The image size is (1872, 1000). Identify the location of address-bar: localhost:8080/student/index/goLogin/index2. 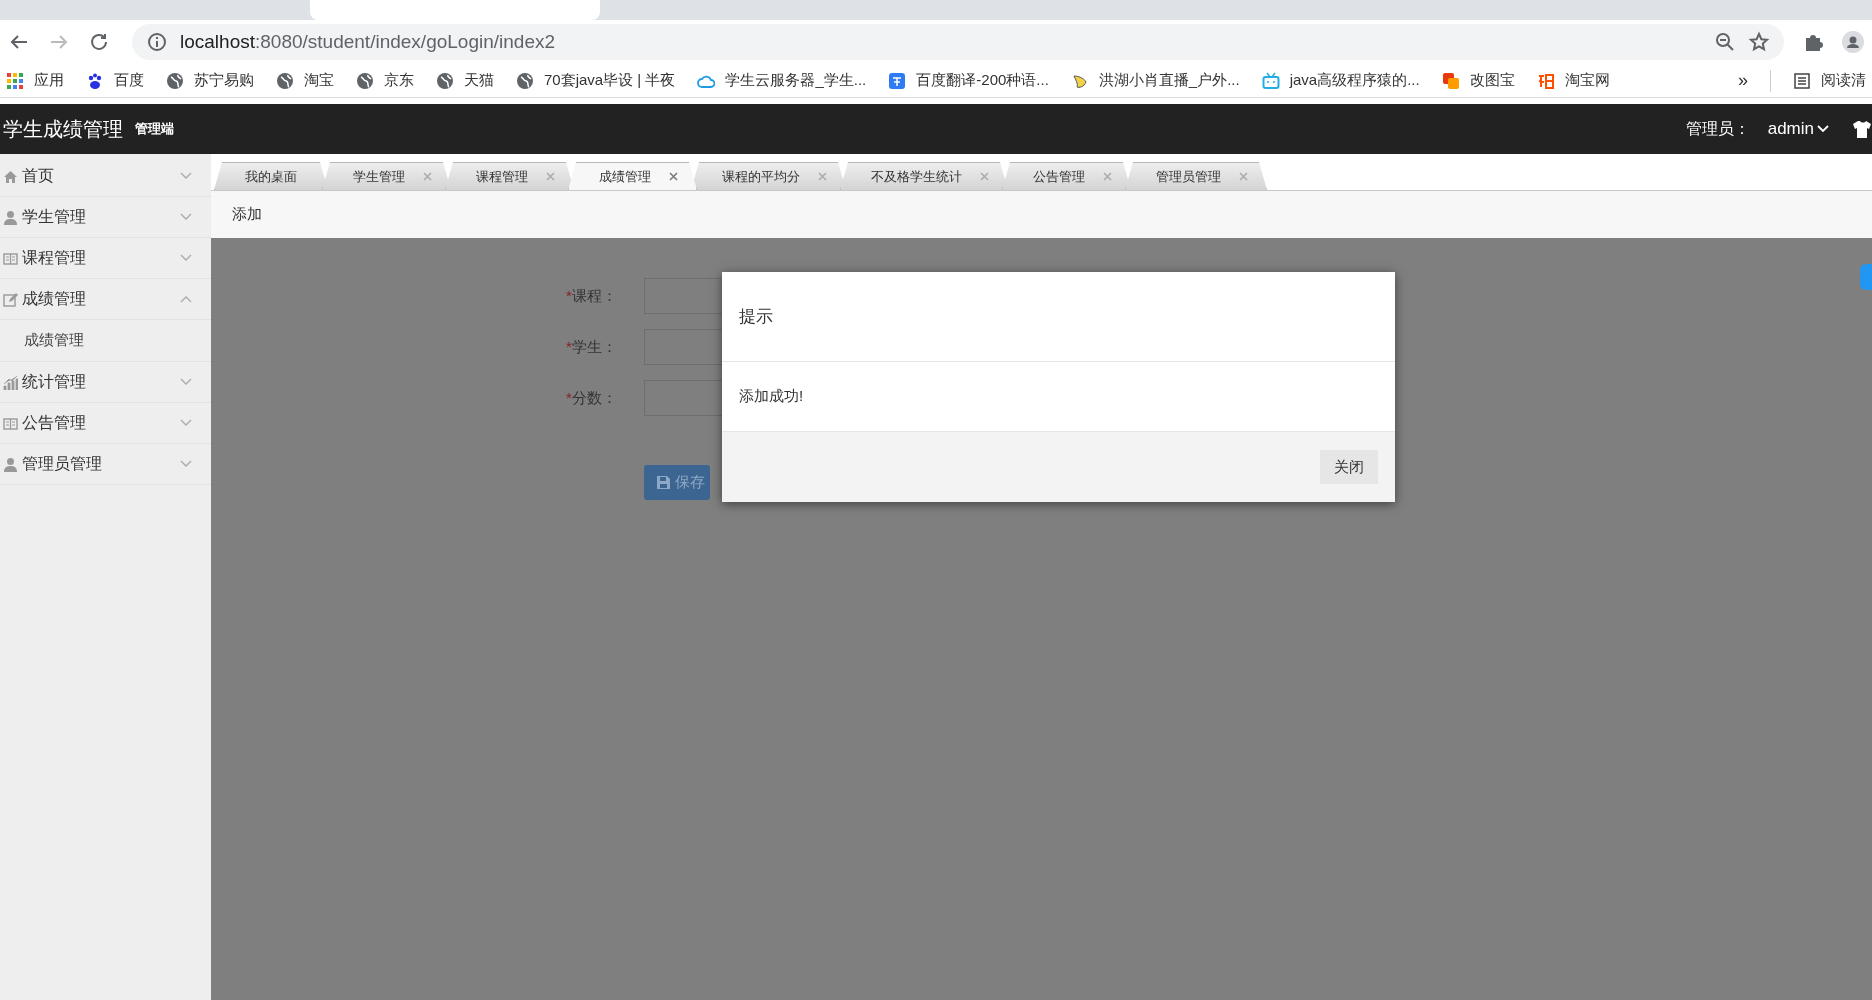
(958, 42).